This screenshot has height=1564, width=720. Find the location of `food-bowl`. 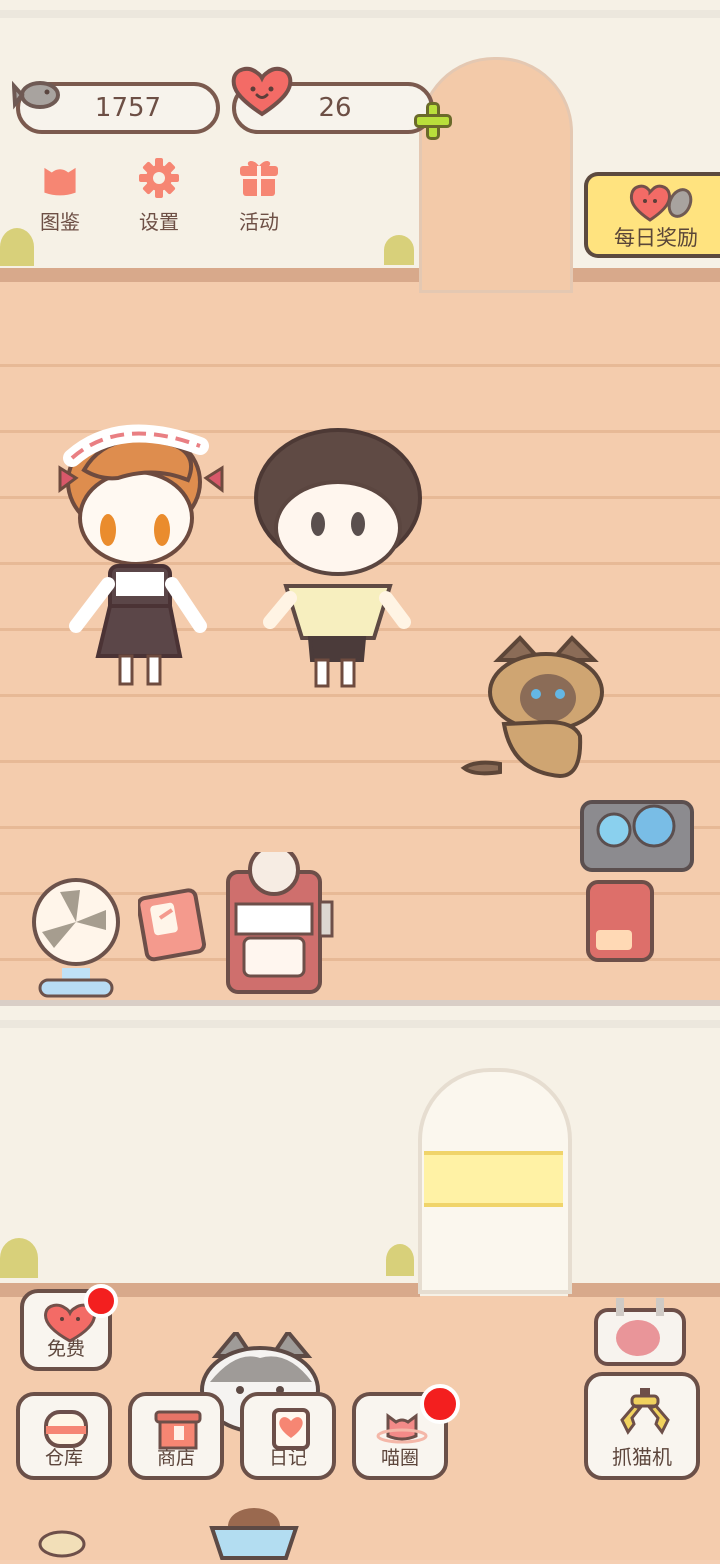

food-bowl is located at coordinates (254, 1530).